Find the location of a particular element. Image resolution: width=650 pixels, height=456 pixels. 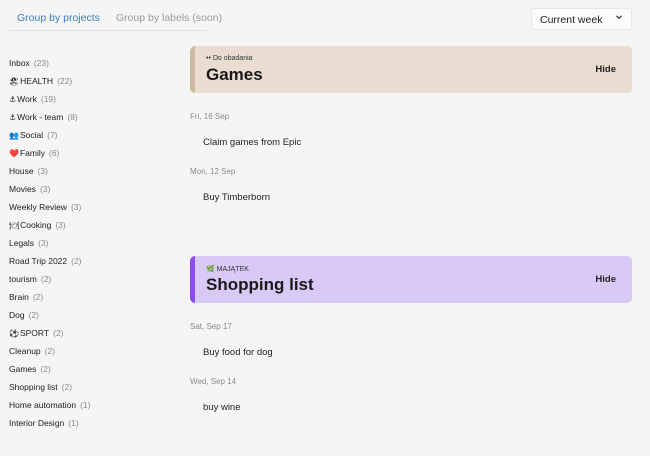

project-name: Interior Design is located at coordinates (37, 423).